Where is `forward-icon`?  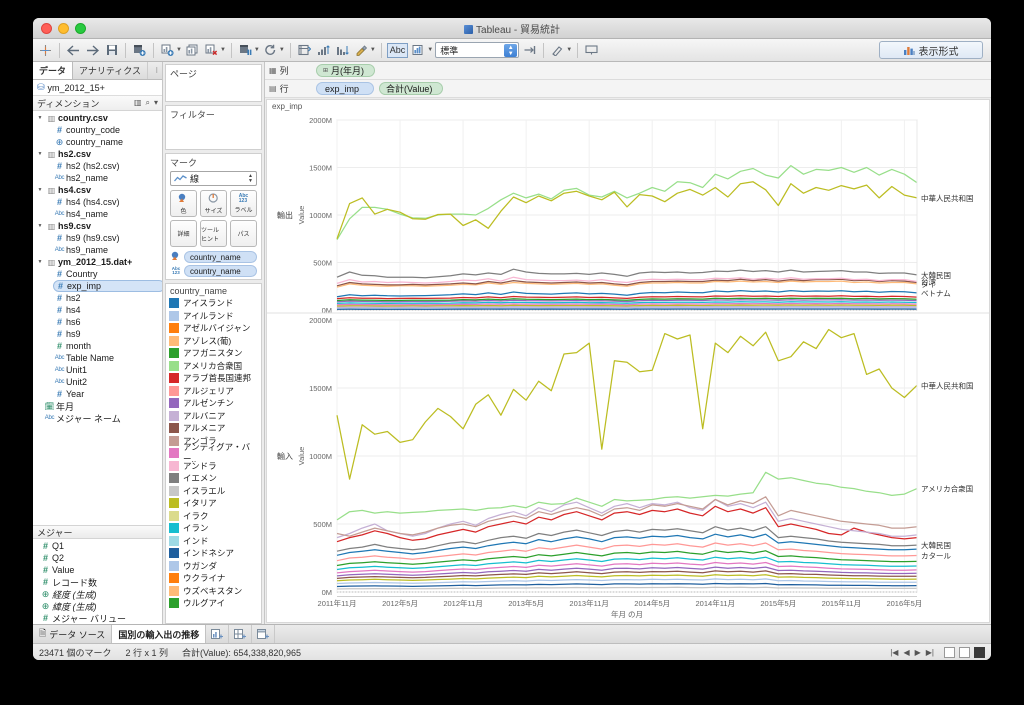 forward-icon is located at coordinates (92, 50).